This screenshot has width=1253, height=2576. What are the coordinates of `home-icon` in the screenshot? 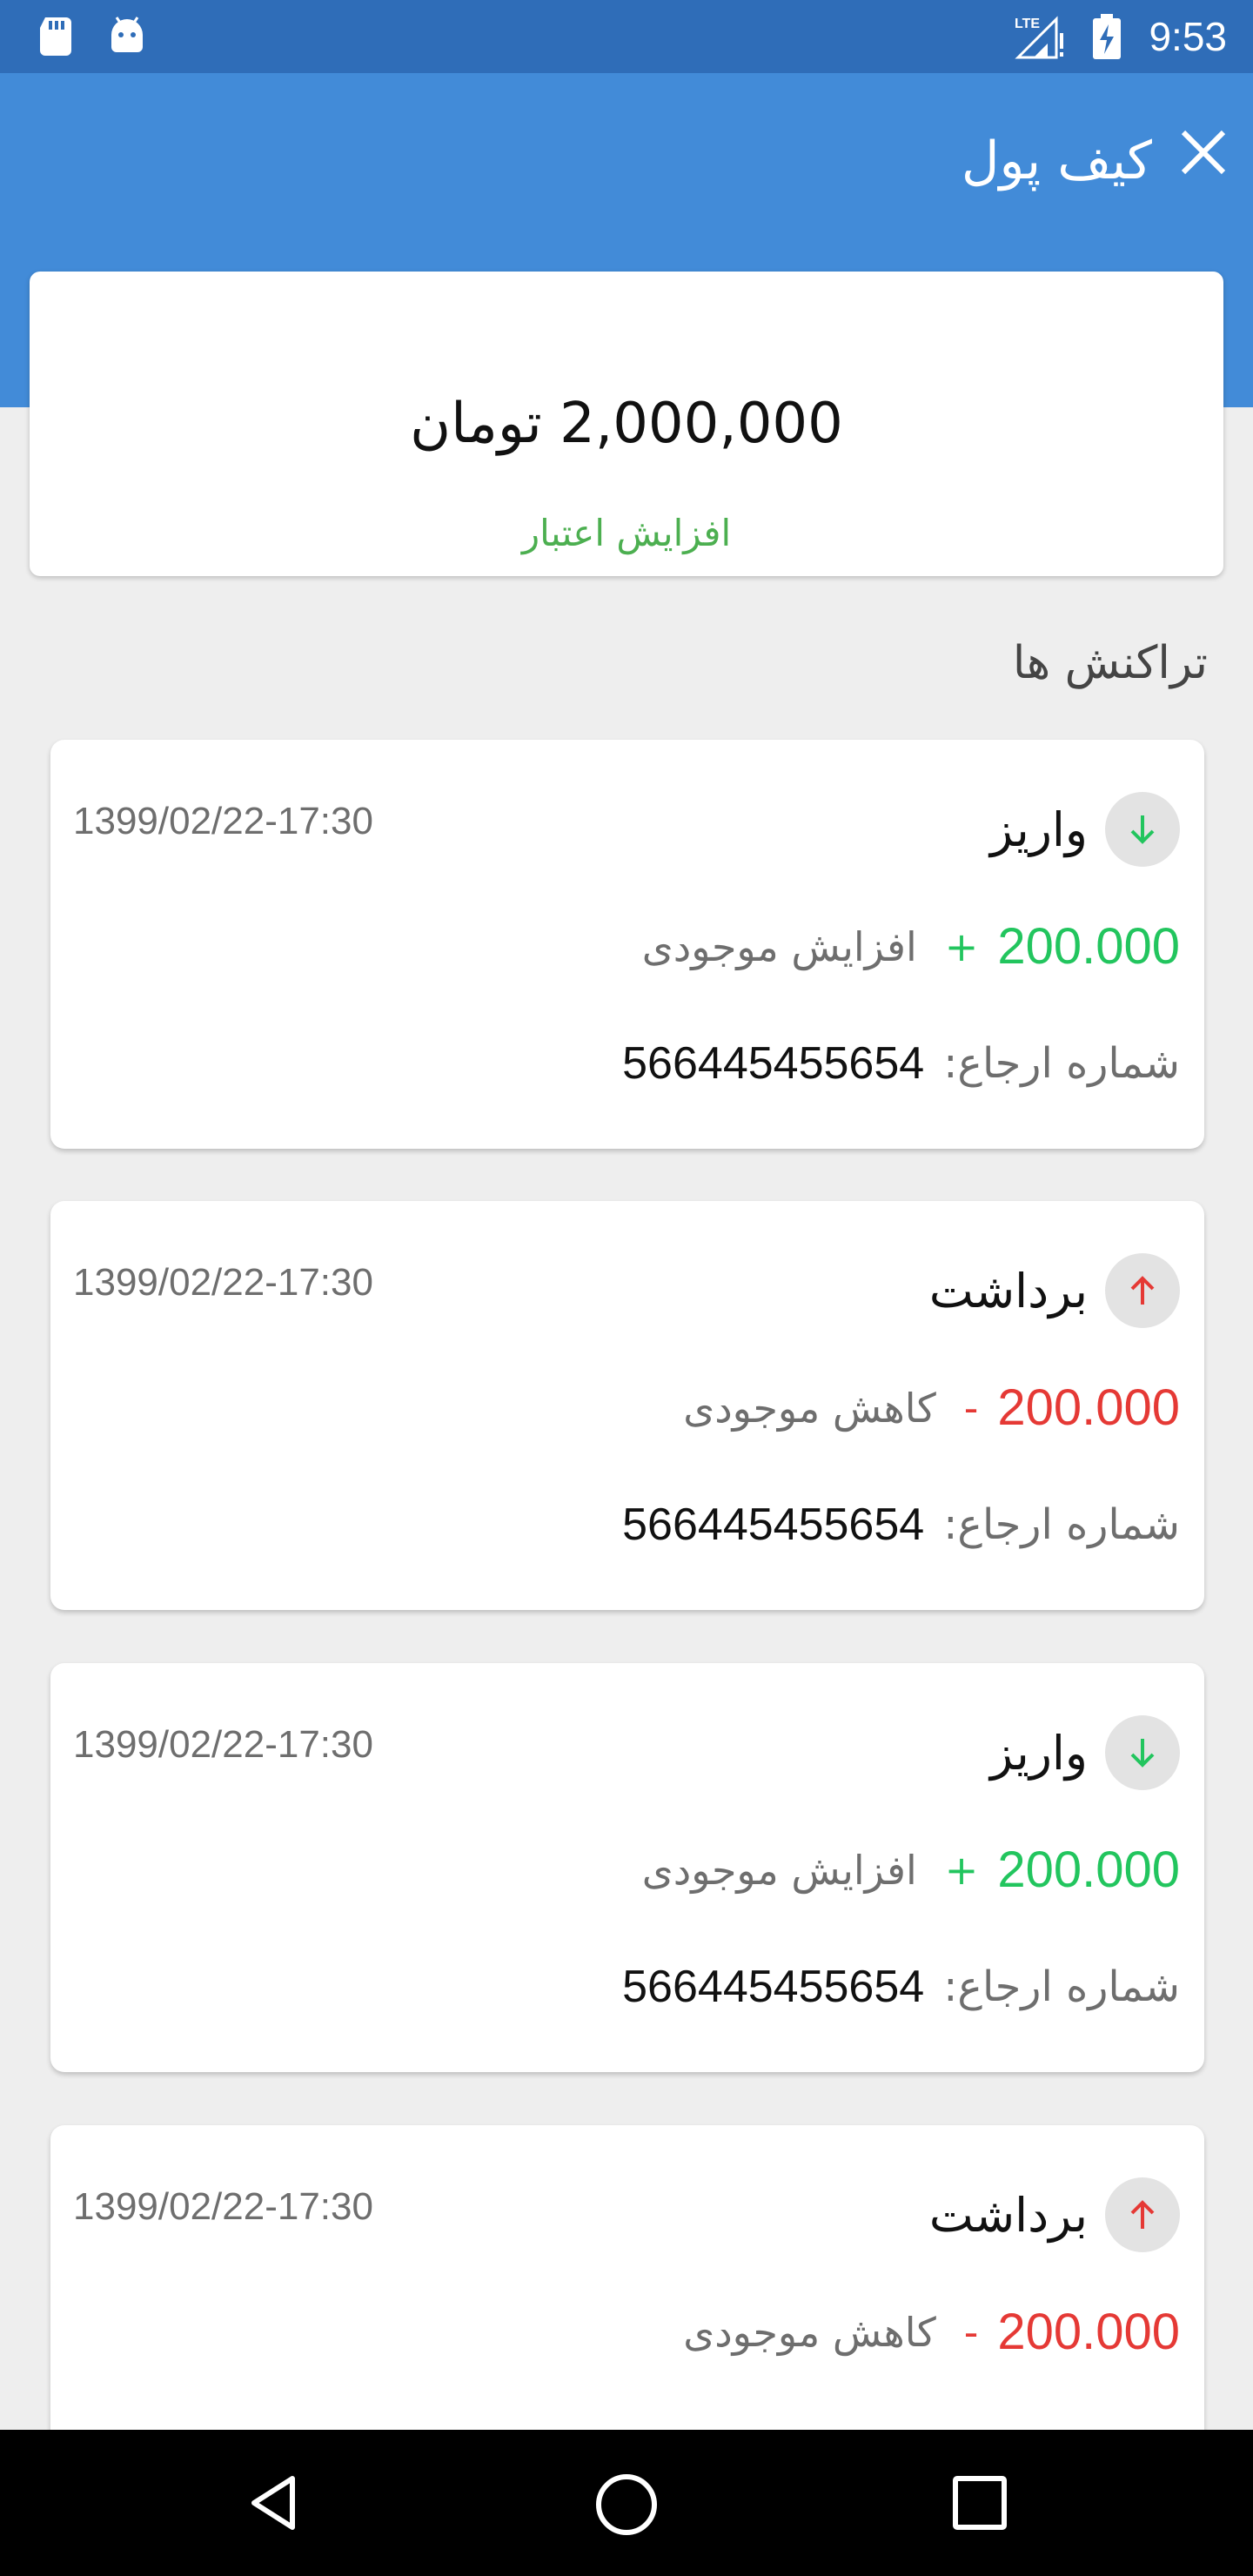 It's located at (626, 2505).